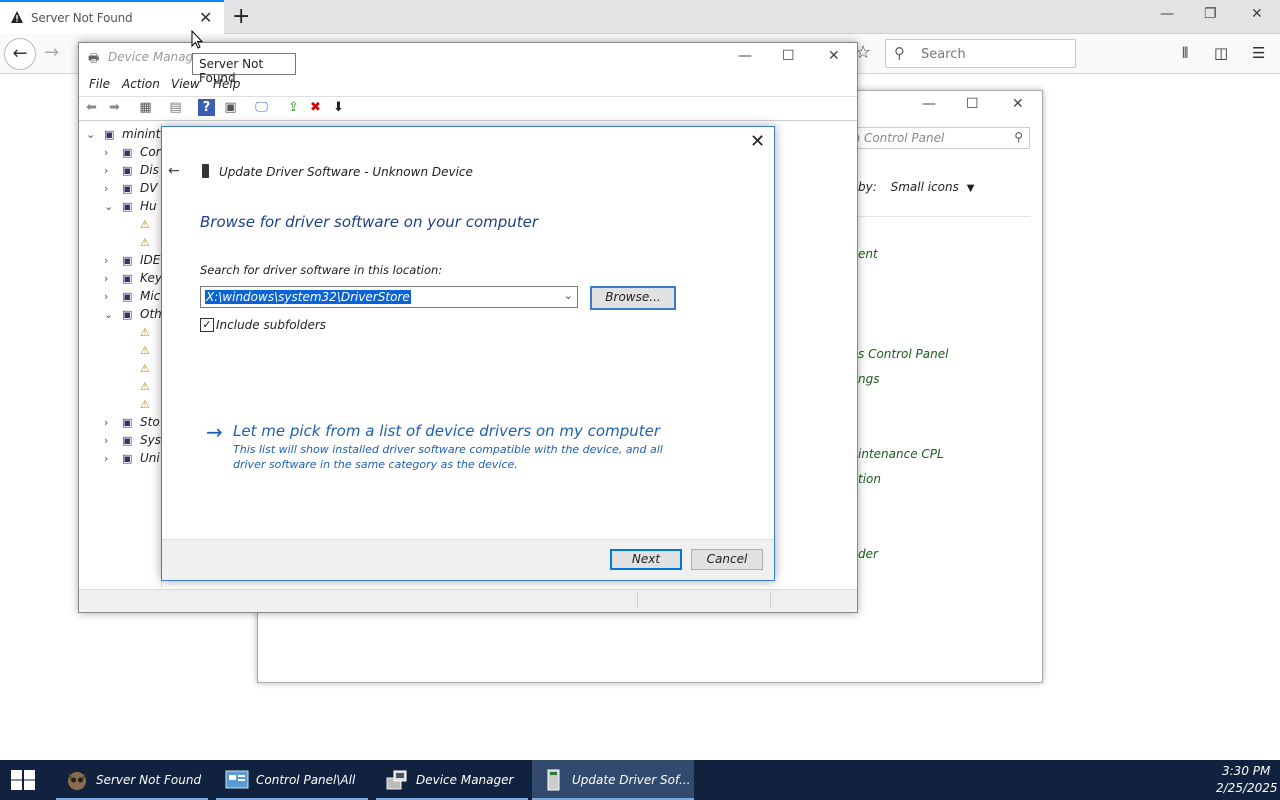  Describe the element at coordinates (261, 107) in the screenshot. I see `scan-hardware-icon: 🖵` at that location.